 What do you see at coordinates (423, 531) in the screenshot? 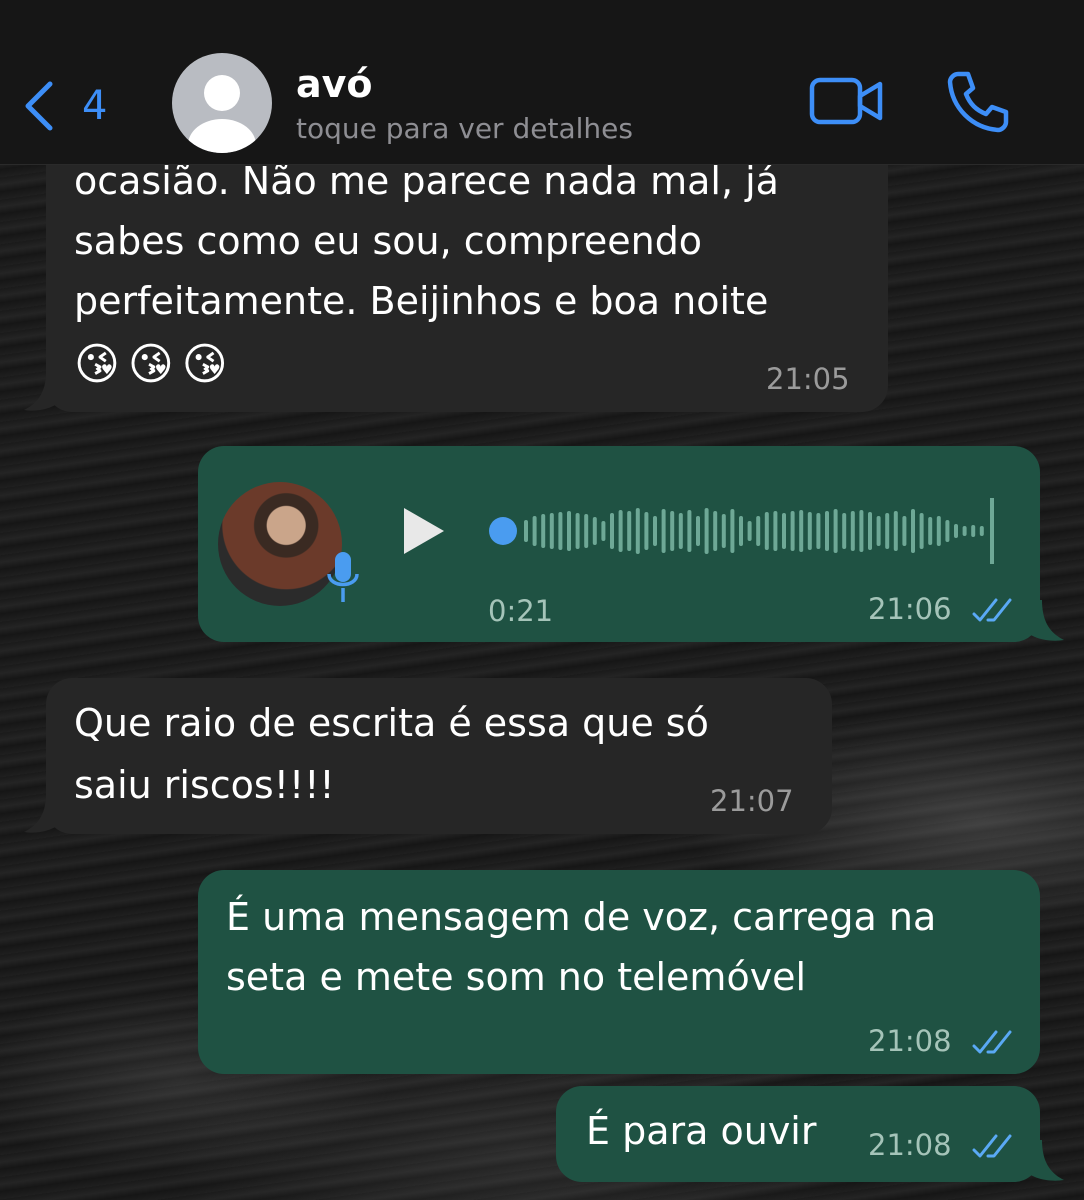
I see `play-icon` at bounding box center [423, 531].